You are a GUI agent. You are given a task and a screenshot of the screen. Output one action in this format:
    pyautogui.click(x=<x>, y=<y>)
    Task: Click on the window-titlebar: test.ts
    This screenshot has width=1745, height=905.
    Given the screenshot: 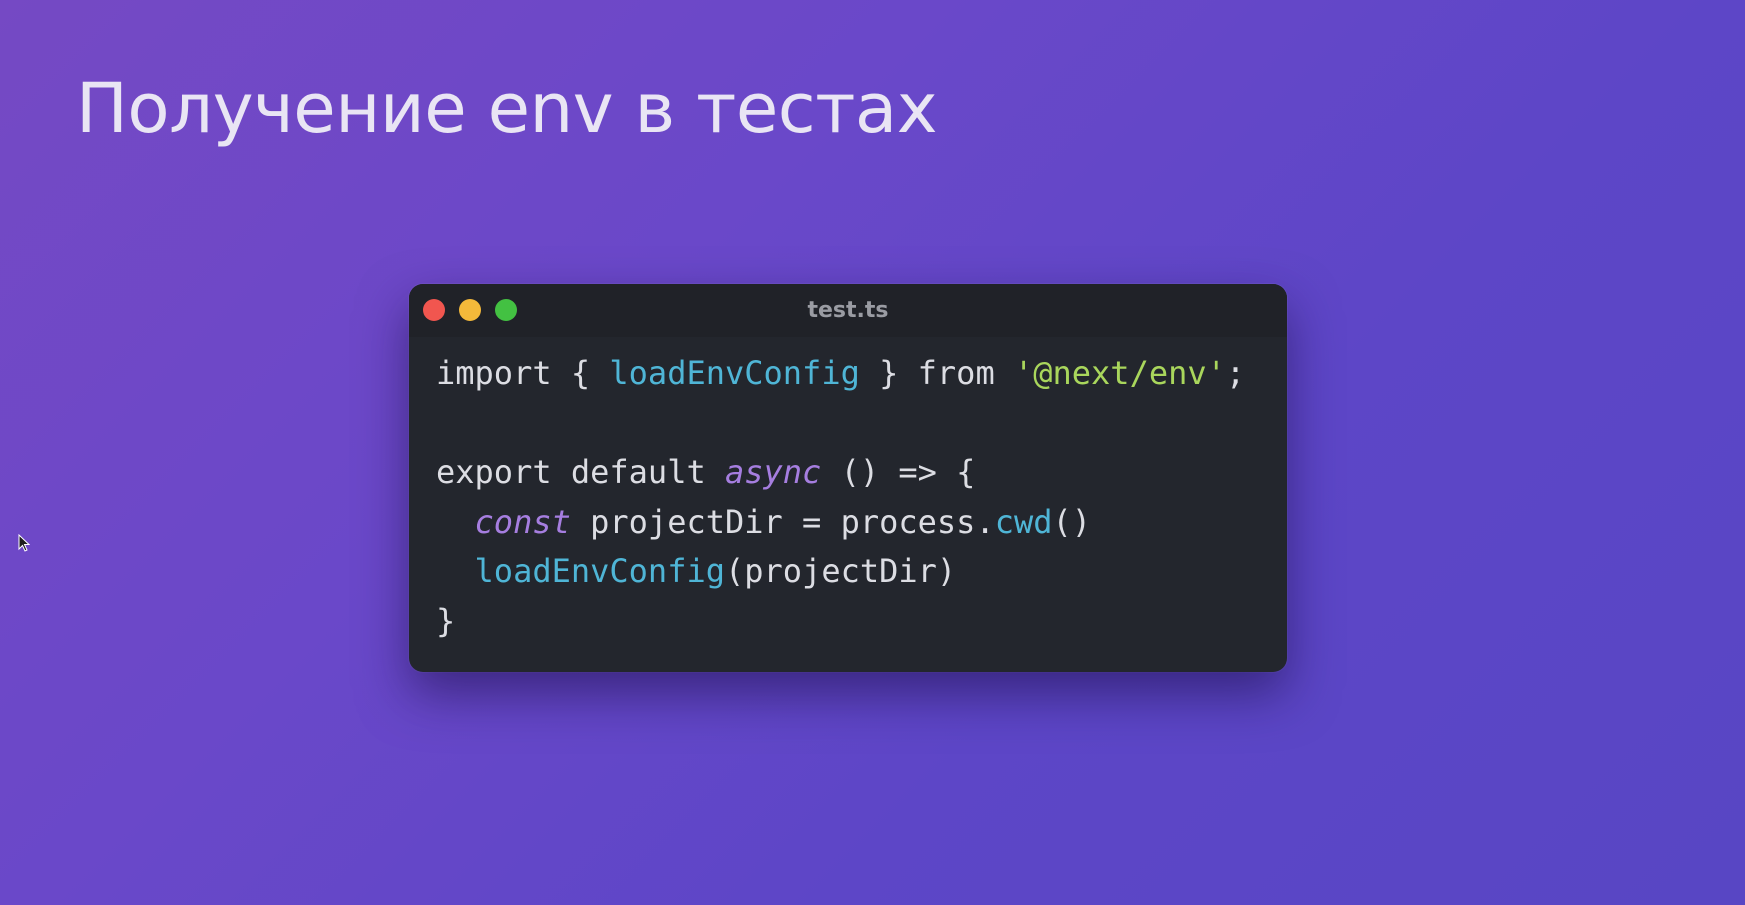 What is the action you would take?
    pyautogui.click(x=848, y=310)
    